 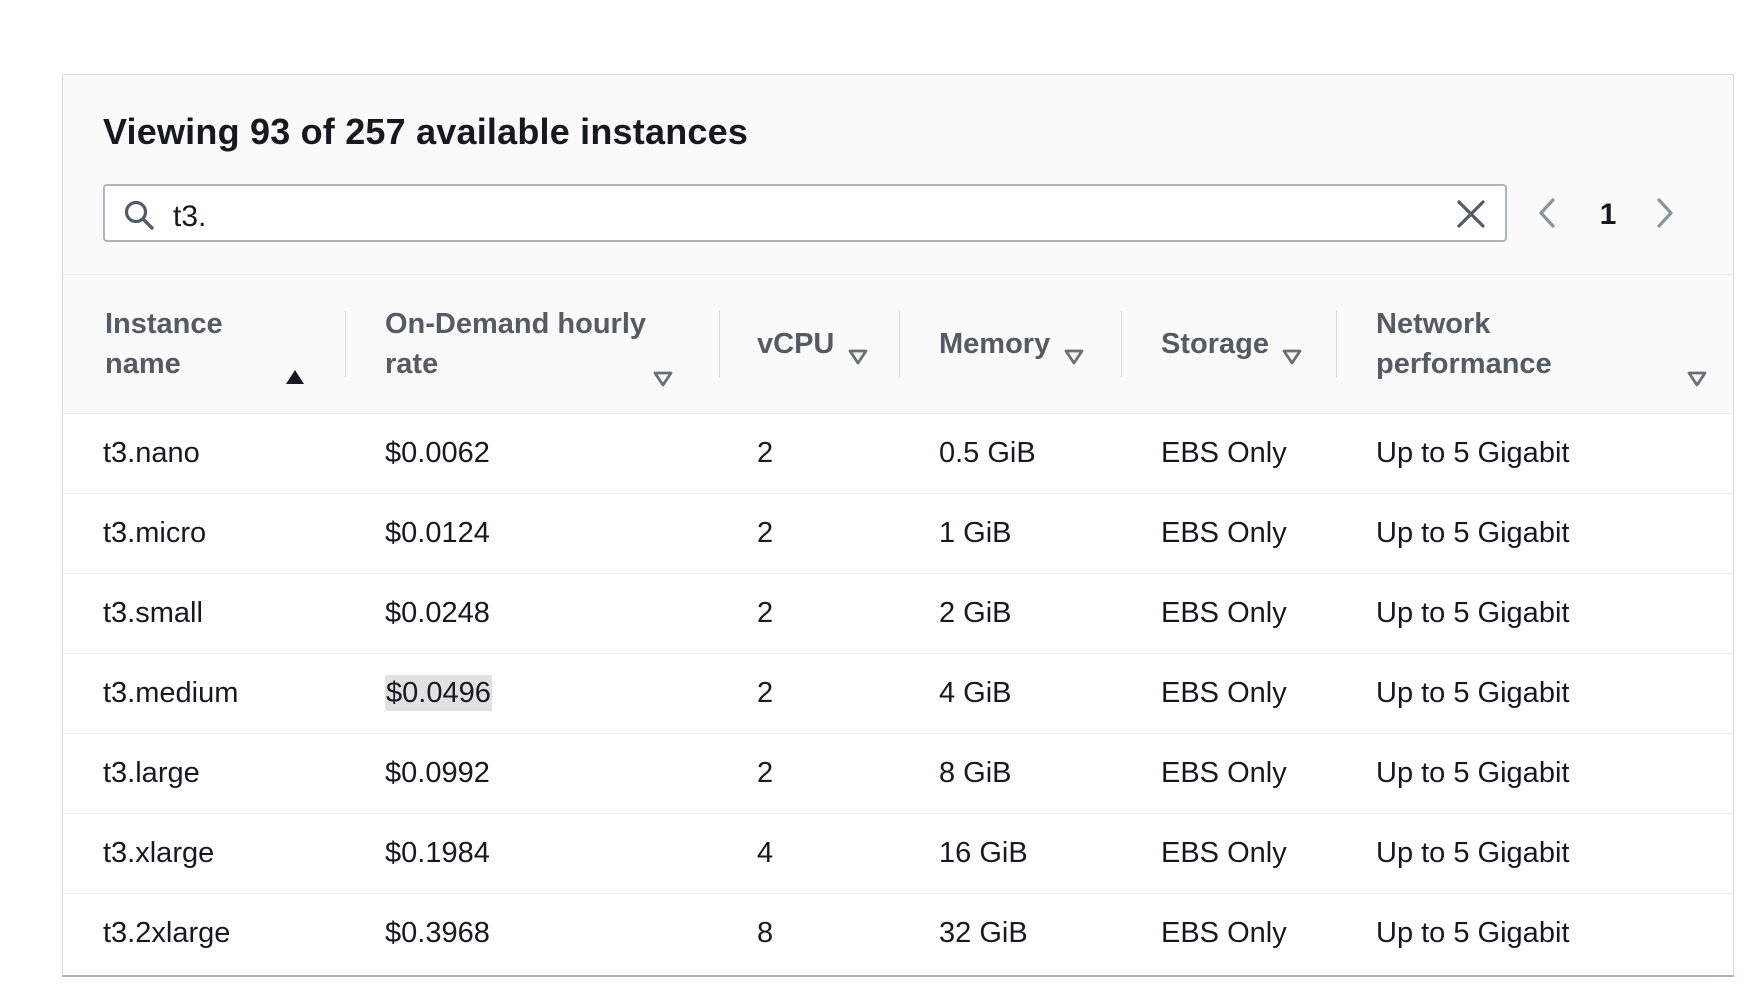 What do you see at coordinates (189, 217) in the screenshot?
I see `search-input: t3.` at bounding box center [189, 217].